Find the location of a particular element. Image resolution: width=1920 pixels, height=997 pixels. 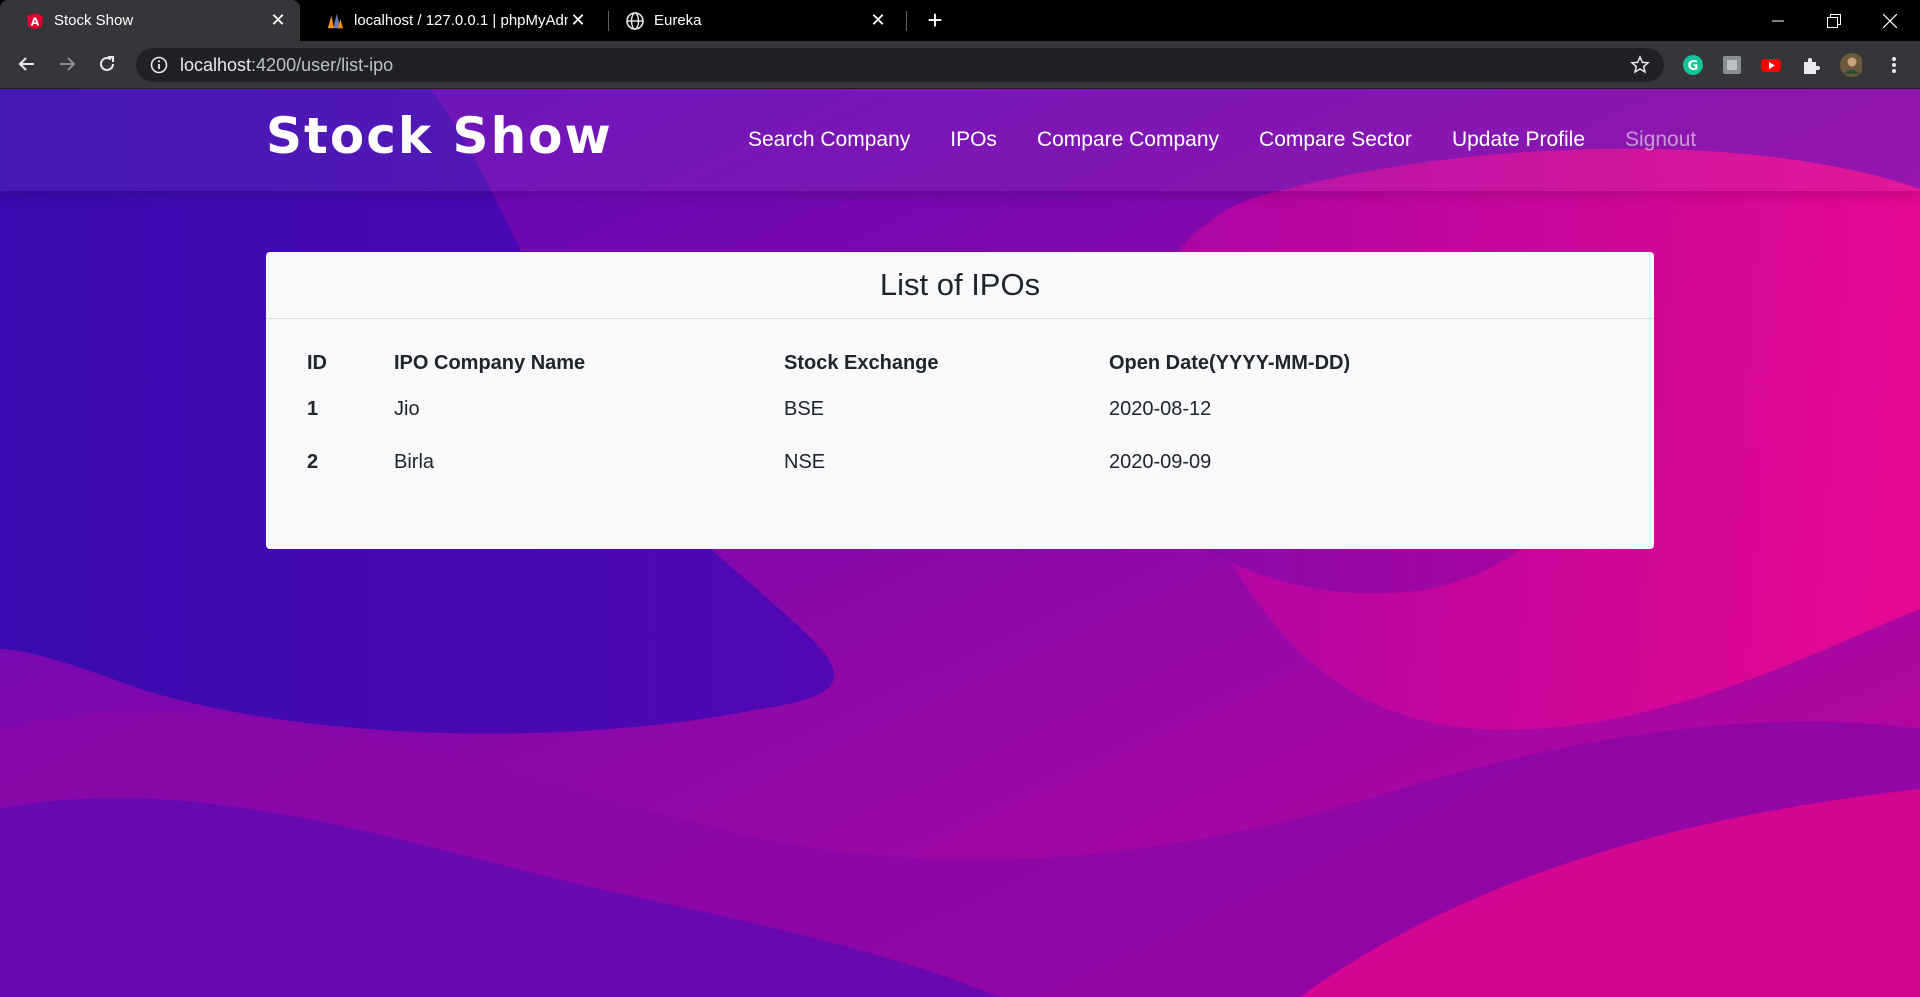

tab-title: Stock Show is located at coordinates (94, 20).